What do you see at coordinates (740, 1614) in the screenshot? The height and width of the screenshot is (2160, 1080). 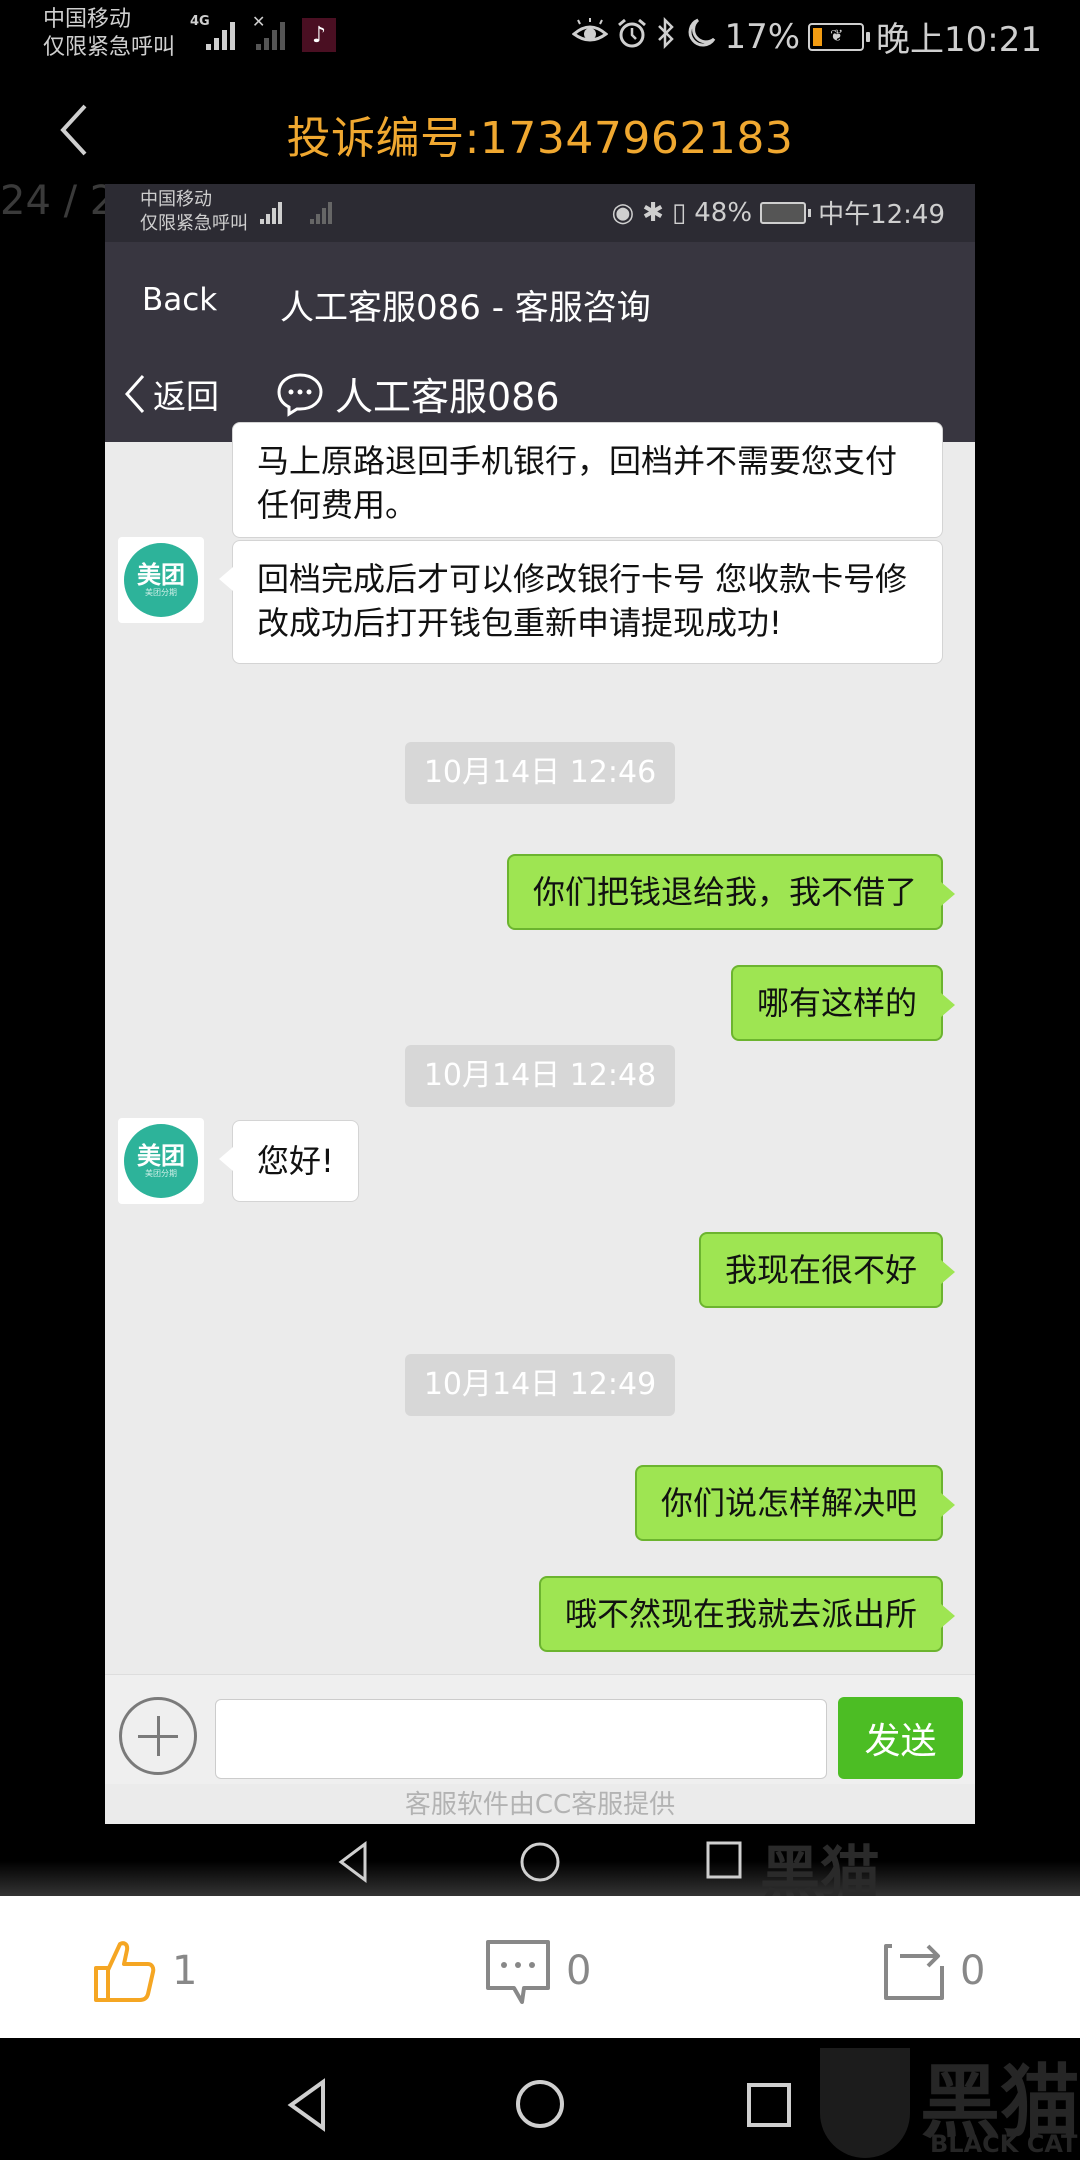 I see `message-text: 哦不然现在我就去派出所` at bounding box center [740, 1614].